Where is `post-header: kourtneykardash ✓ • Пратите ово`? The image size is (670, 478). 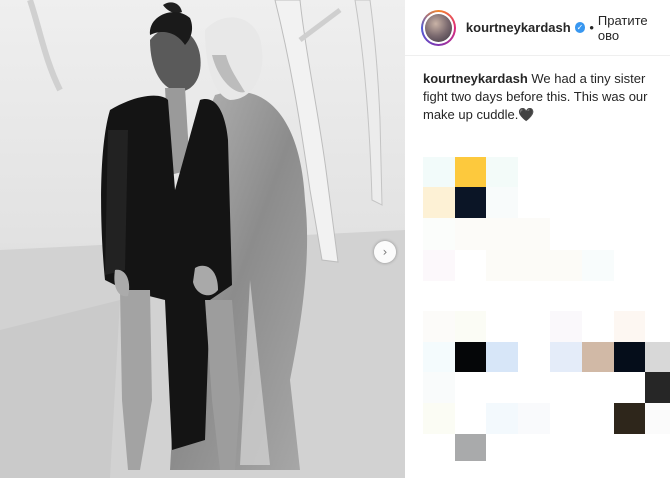 post-header: kourtneykardash ✓ • Пратите ово is located at coordinates (537, 28).